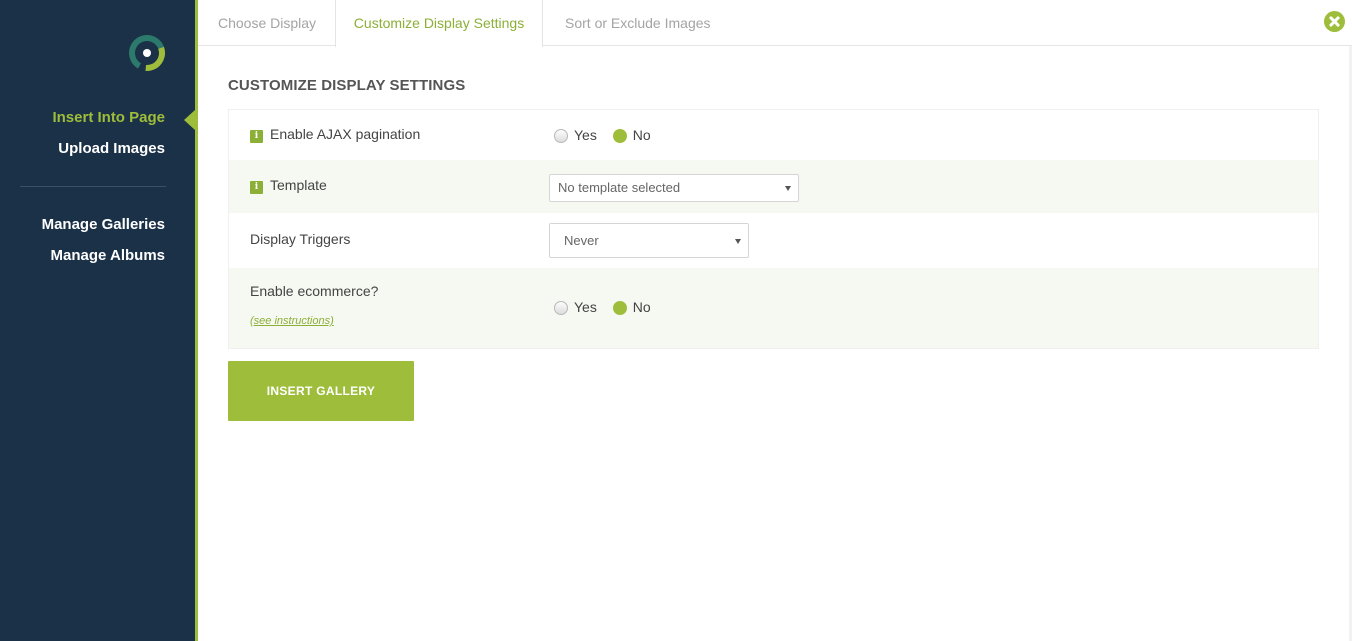  Describe the element at coordinates (93, 186) in the screenshot. I see `sidebar-divider` at that location.